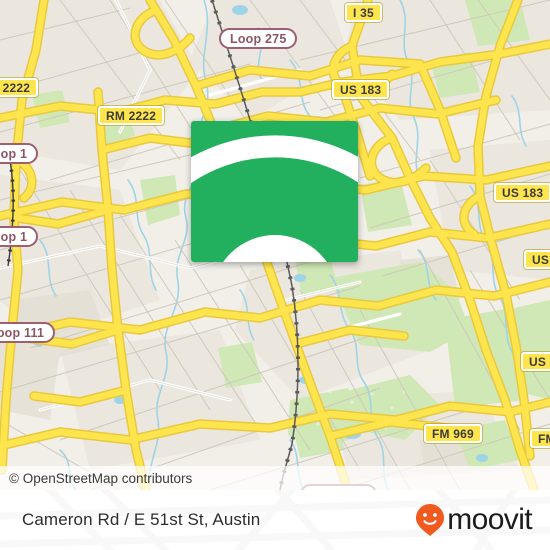 The image size is (550, 550). Describe the element at coordinates (19, 153) in the screenshot. I see `road-shield-loop1-upper: Loop 1` at that location.